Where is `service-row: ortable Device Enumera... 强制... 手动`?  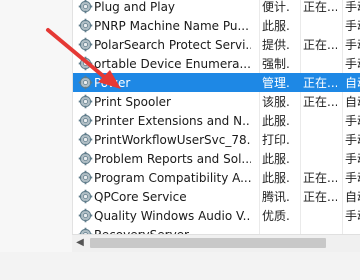 service-row: ortable Device Enumera... 强制... 手动 is located at coordinates (216, 63).